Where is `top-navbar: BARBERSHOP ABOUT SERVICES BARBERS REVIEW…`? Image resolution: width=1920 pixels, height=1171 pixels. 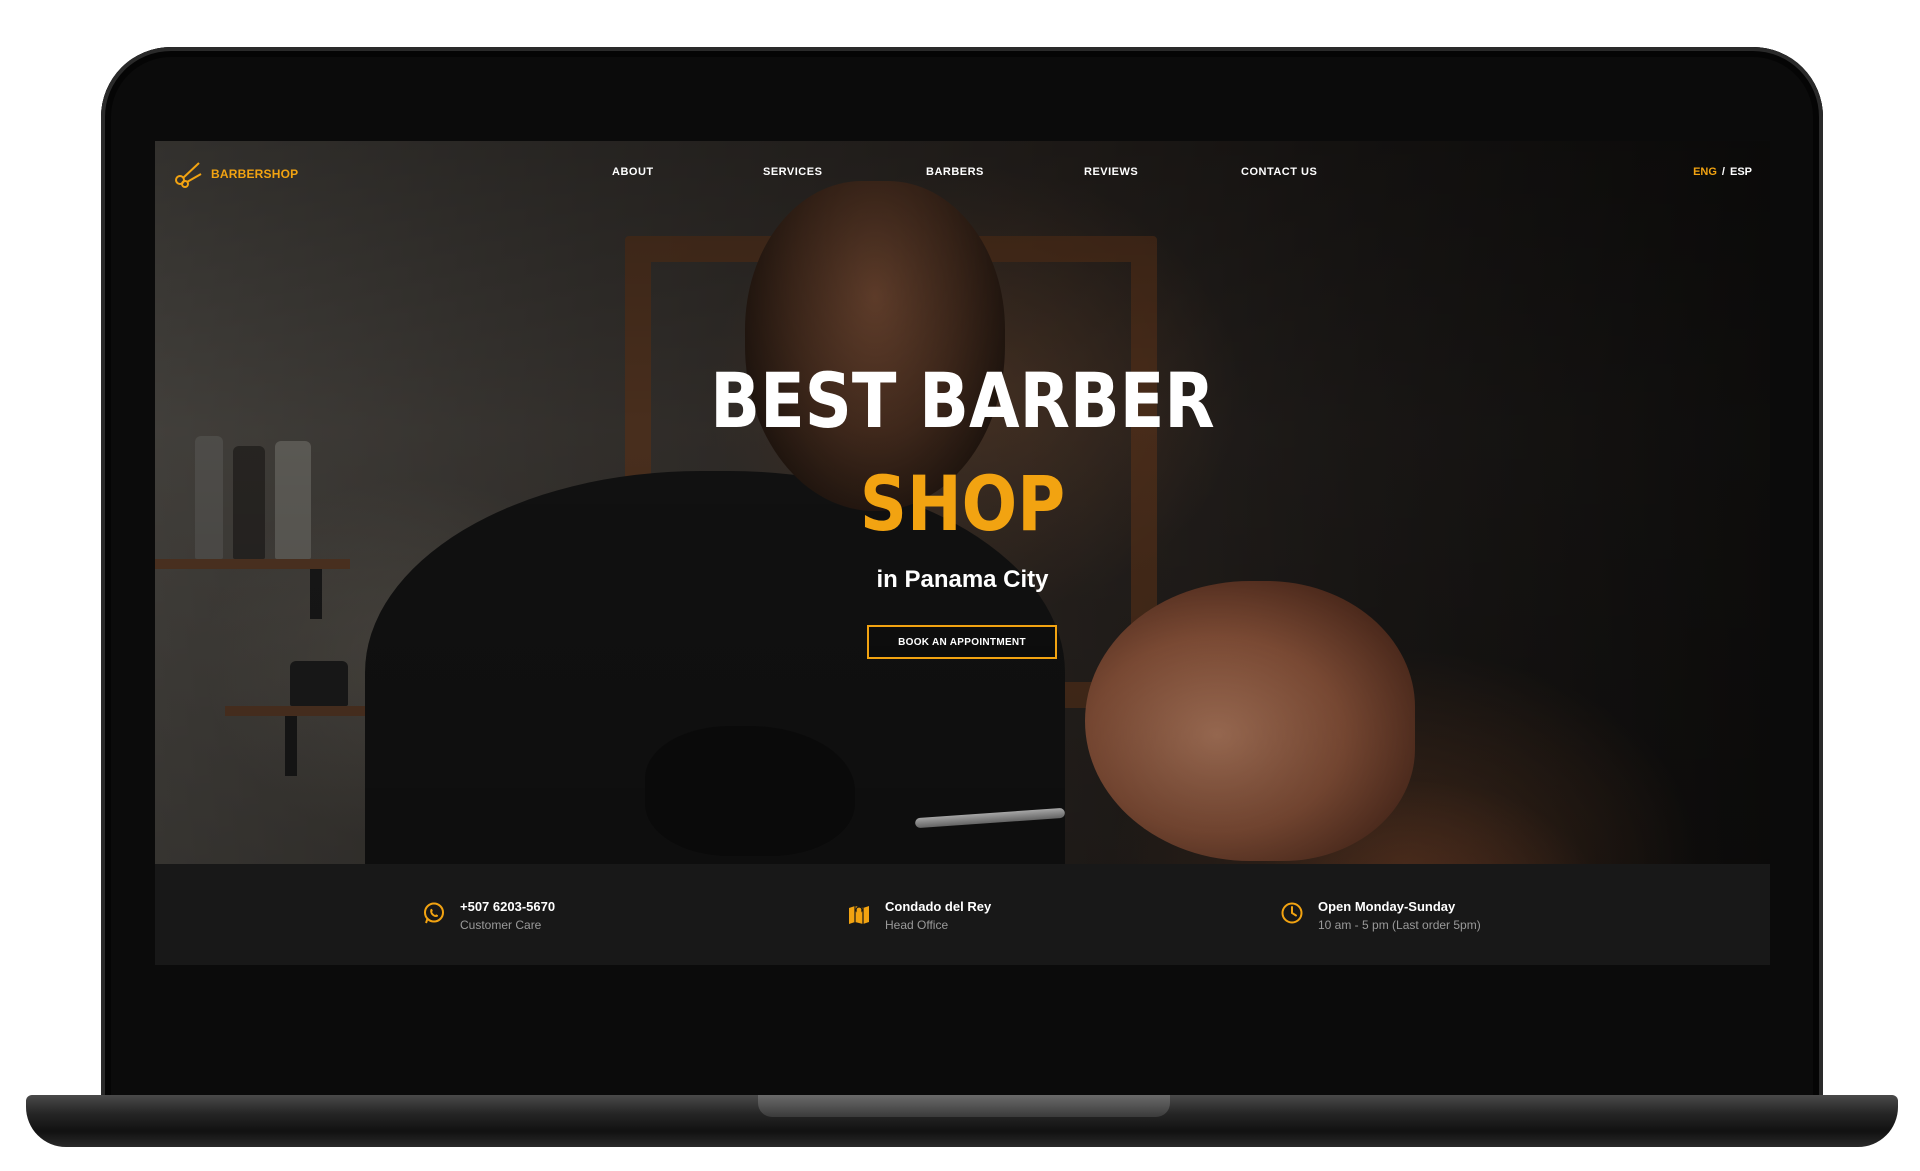 top-navbar: BARBERSHOP ABOUT SERVICES BARBERS REVIEW… is located at coordinates (962, 176).